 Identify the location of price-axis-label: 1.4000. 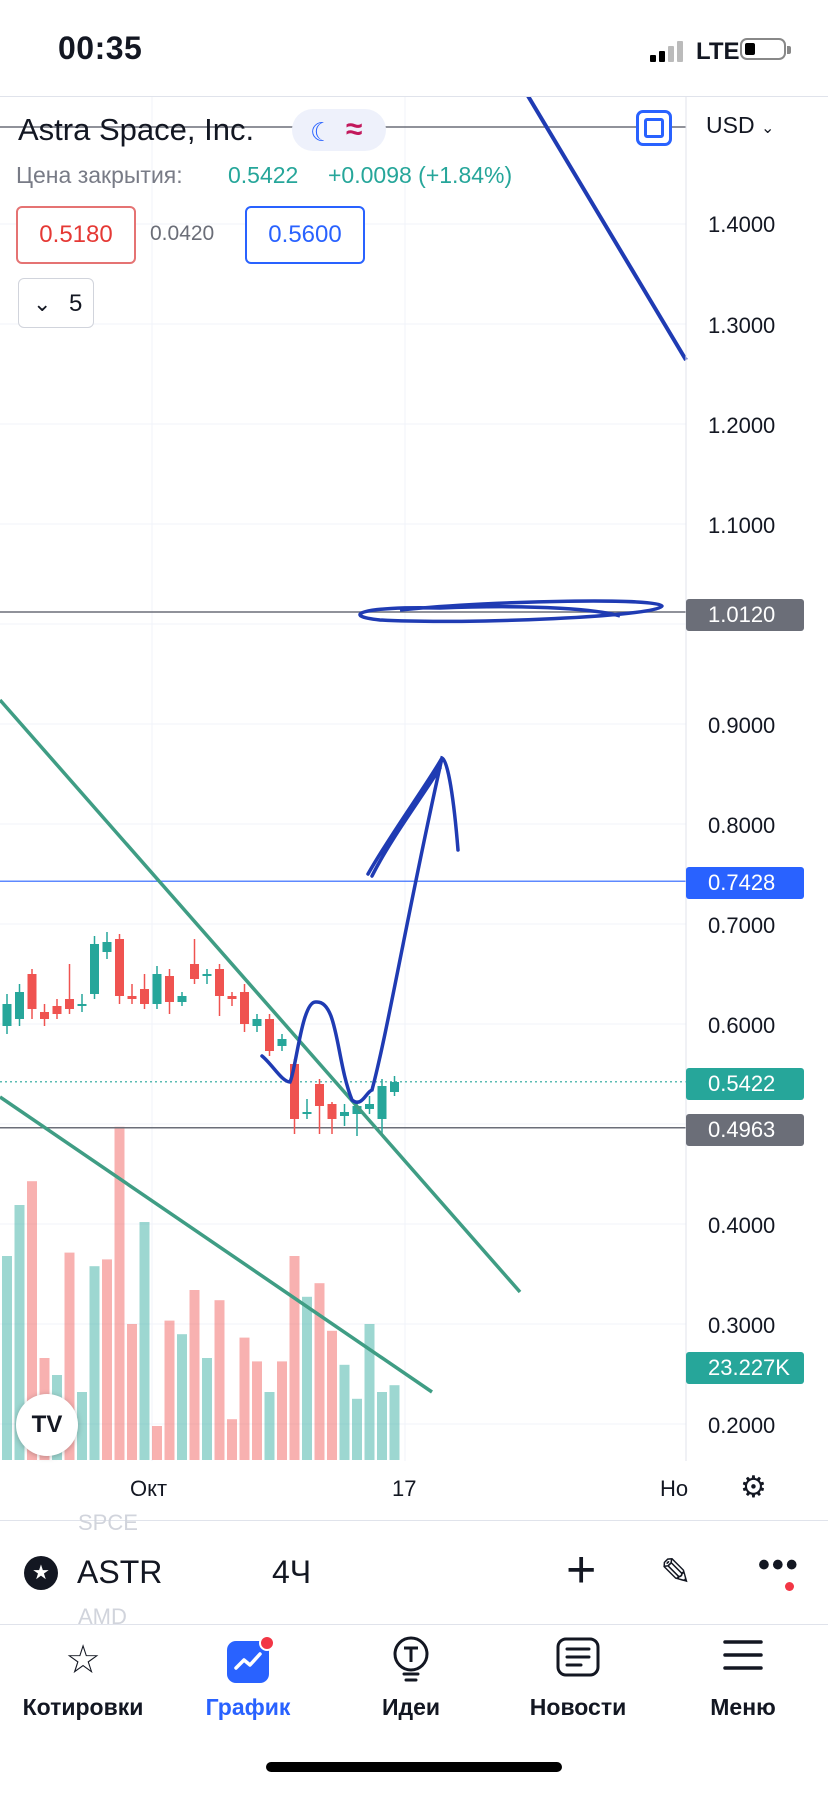
(742, 224).